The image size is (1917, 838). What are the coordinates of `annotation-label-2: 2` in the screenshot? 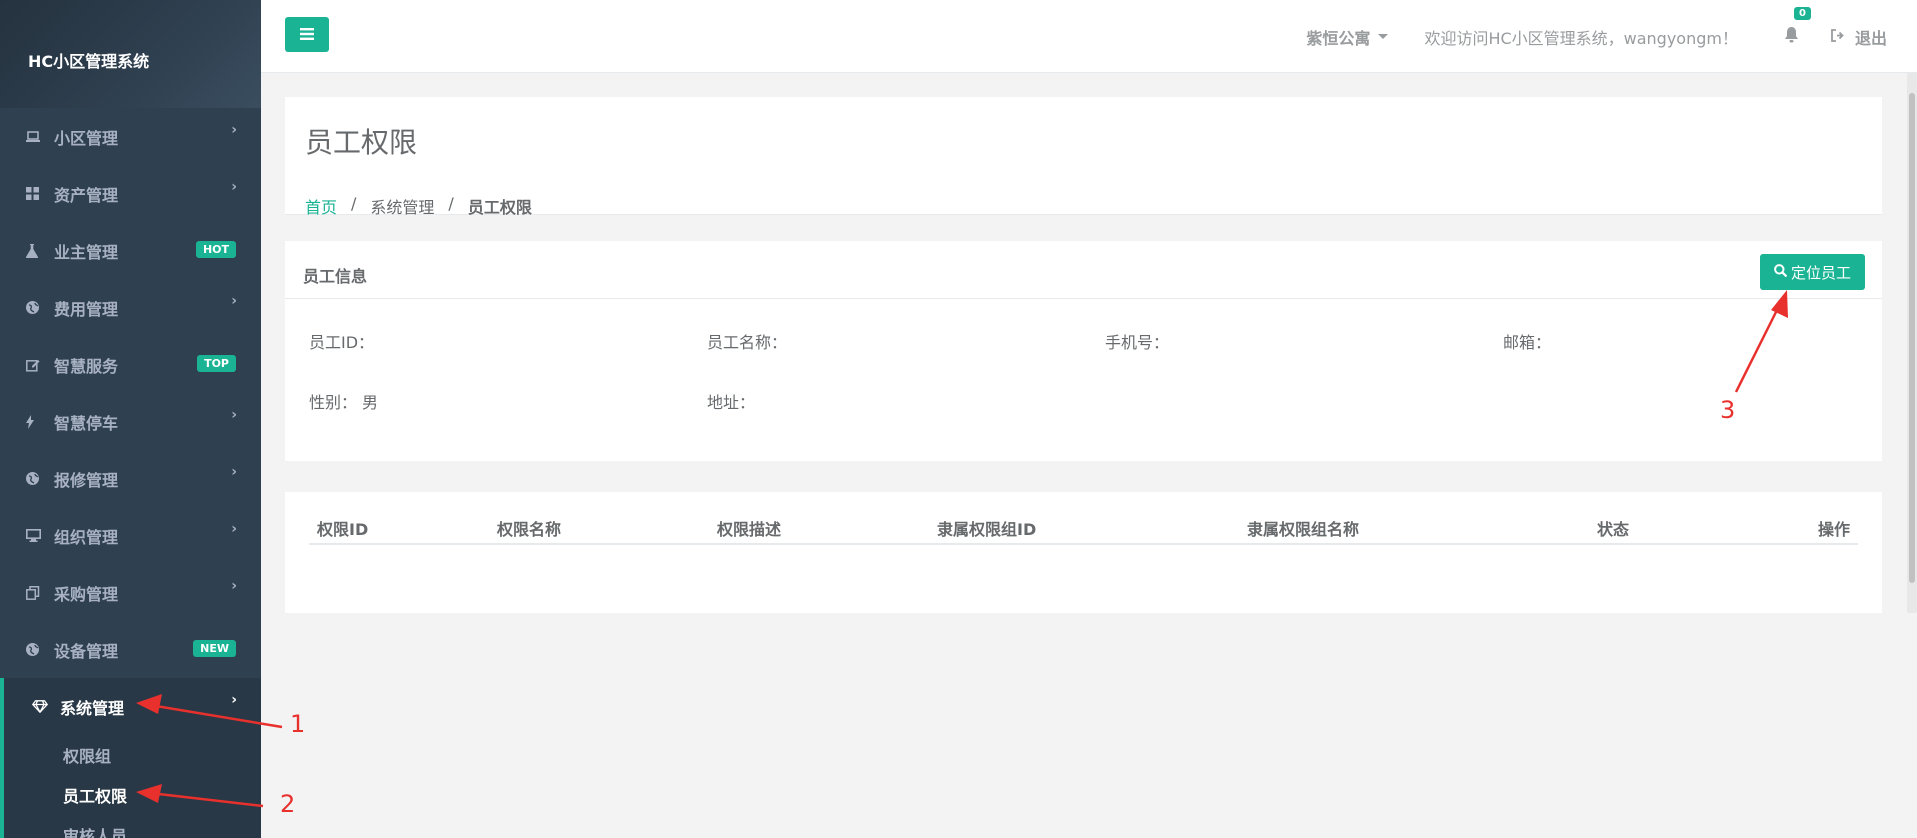 It's located at (288, 804).